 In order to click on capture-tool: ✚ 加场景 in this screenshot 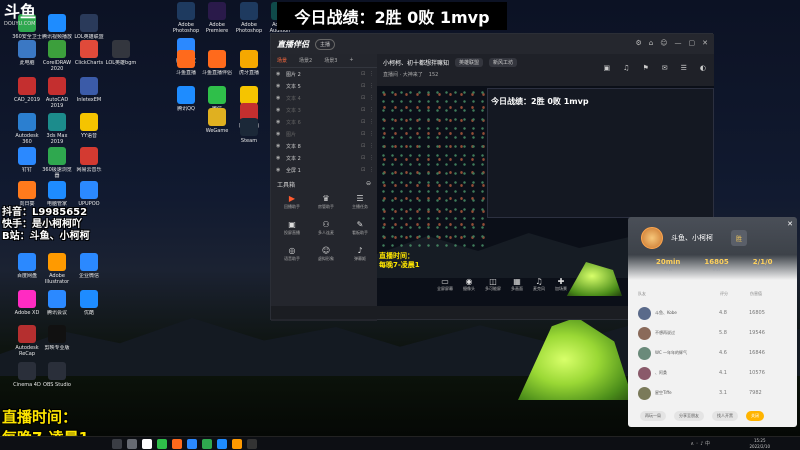, I will do `click(561, 284)`.